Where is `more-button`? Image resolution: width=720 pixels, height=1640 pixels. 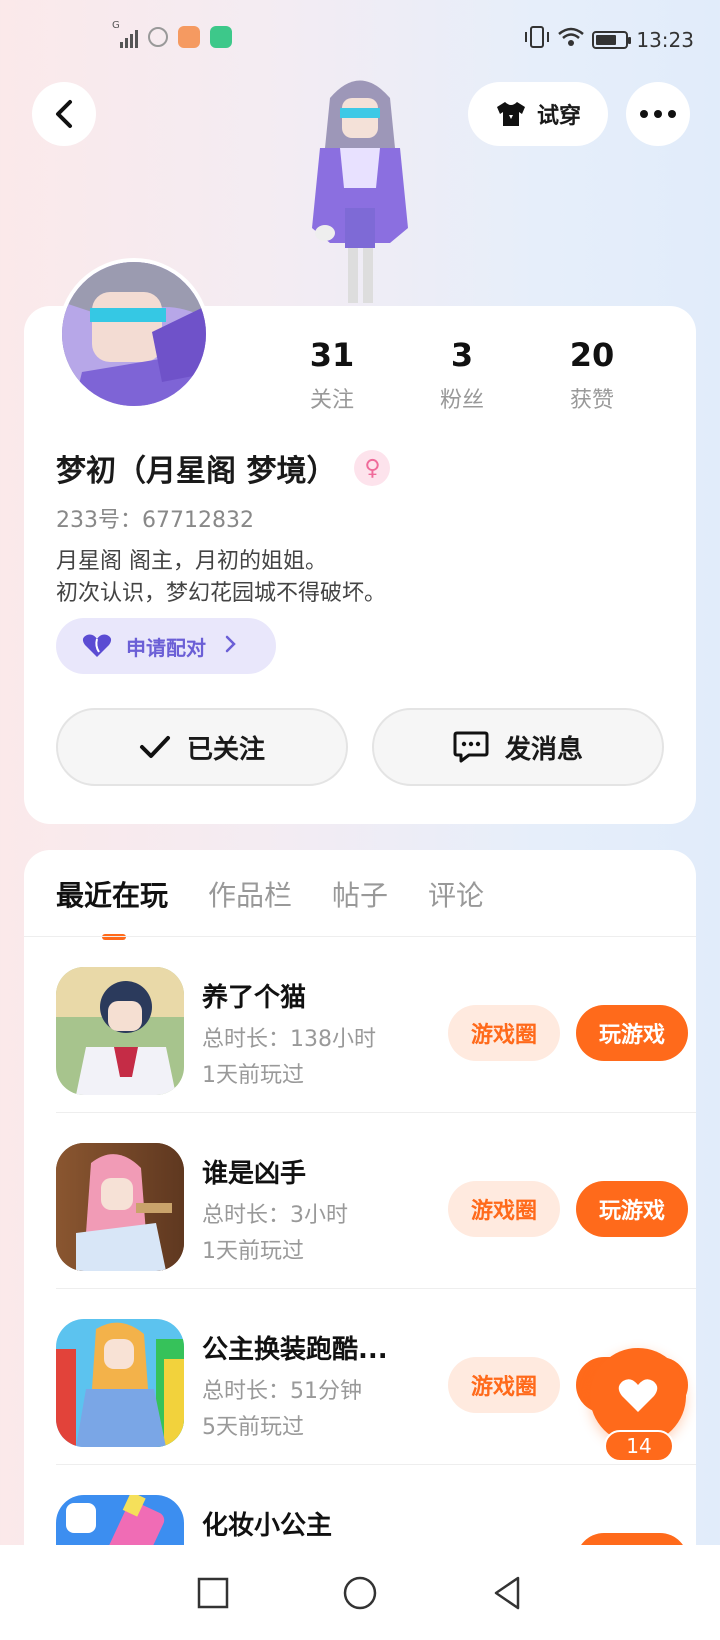 more-button is located at coordinates (658, 114).